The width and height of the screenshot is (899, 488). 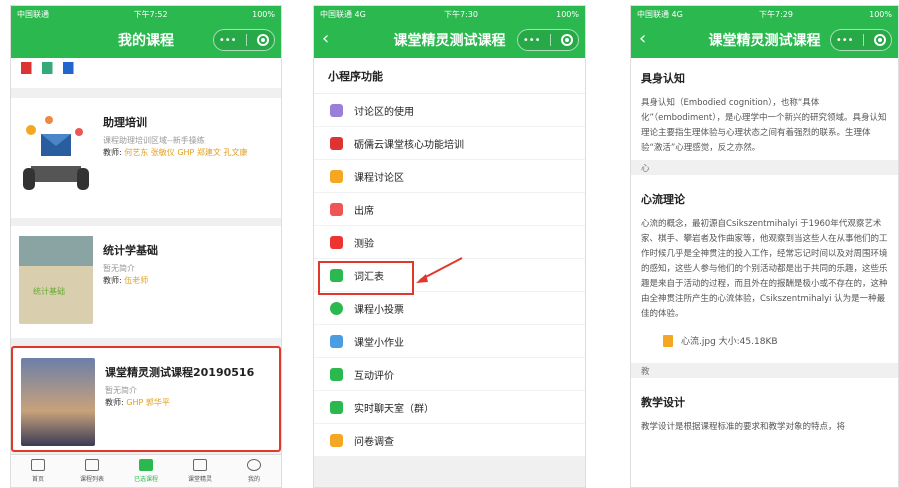 I want to click on course-teachers: 教师: 何艺东 张敏仪 GHP 郑建文 孔文康, so click(x=175, y=152).